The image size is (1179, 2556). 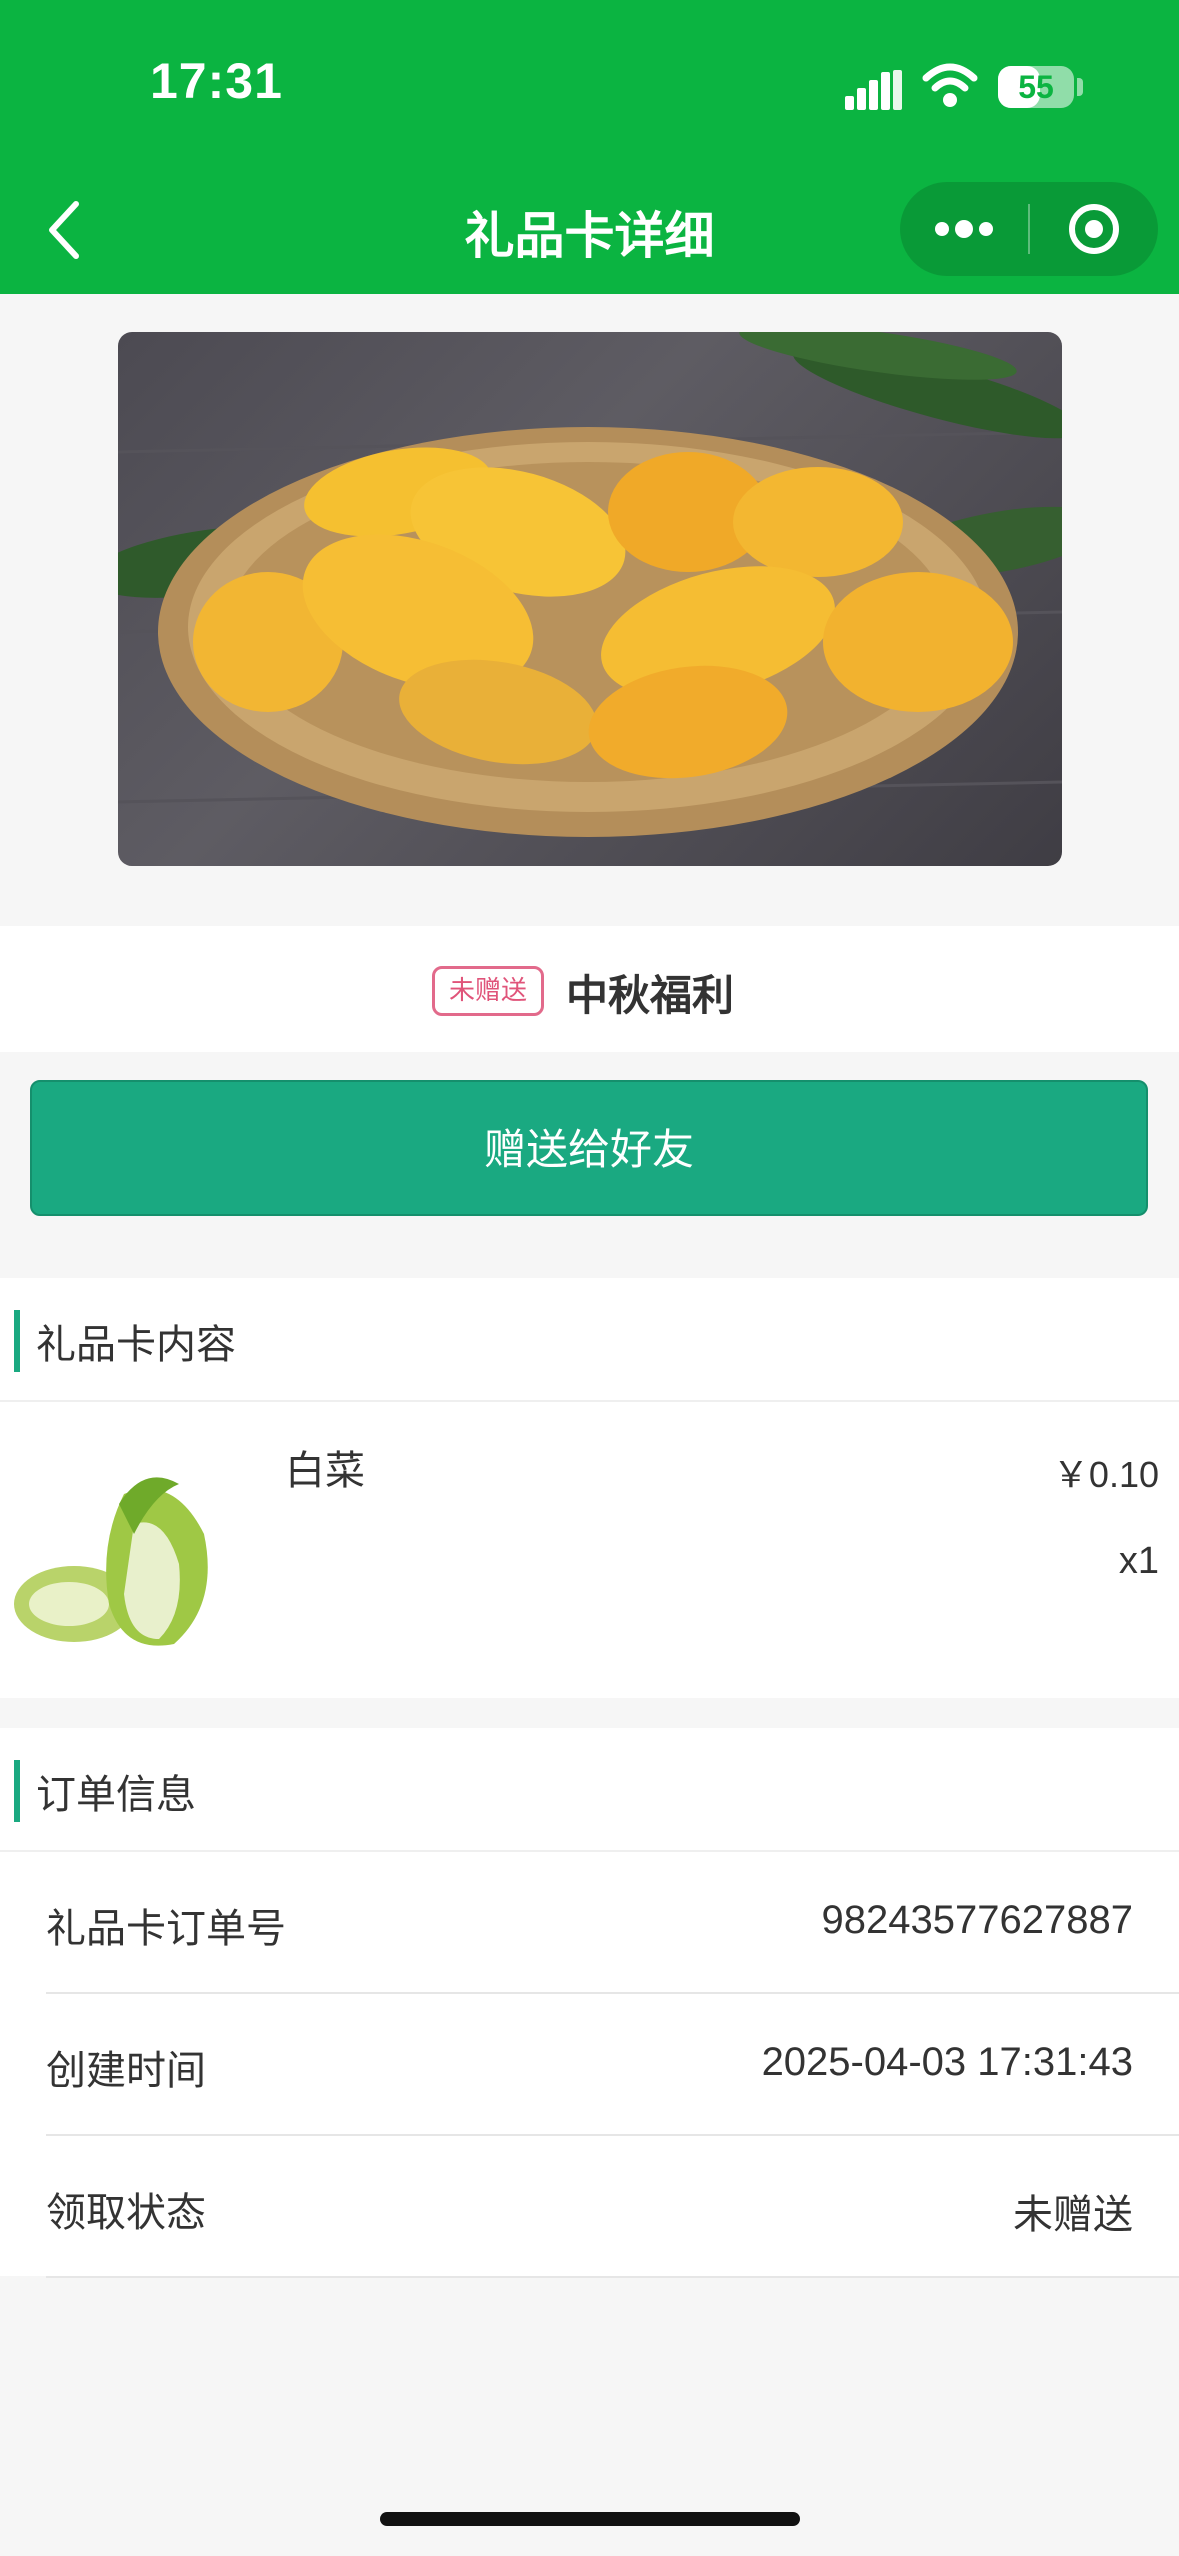 What do you see at coordinates (950, 85) in the screenshot?
I see `wifi-icon` at bounding box center [950, 85].